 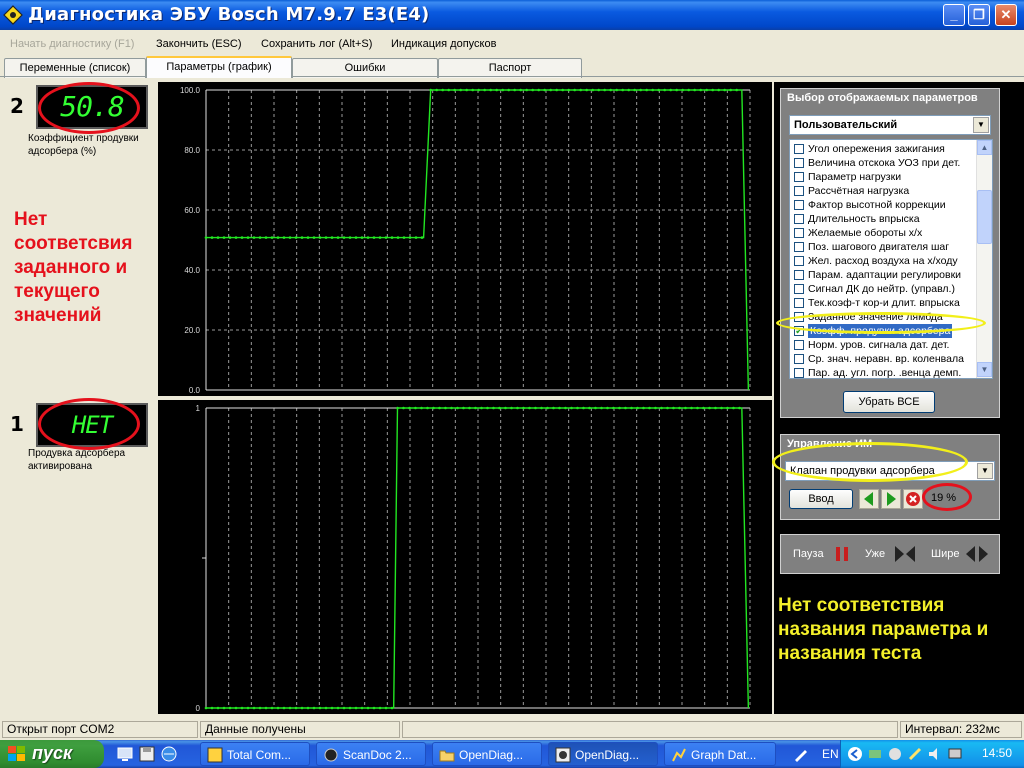 I want to click on close-button: ✕, so click(x=1006, y=15).